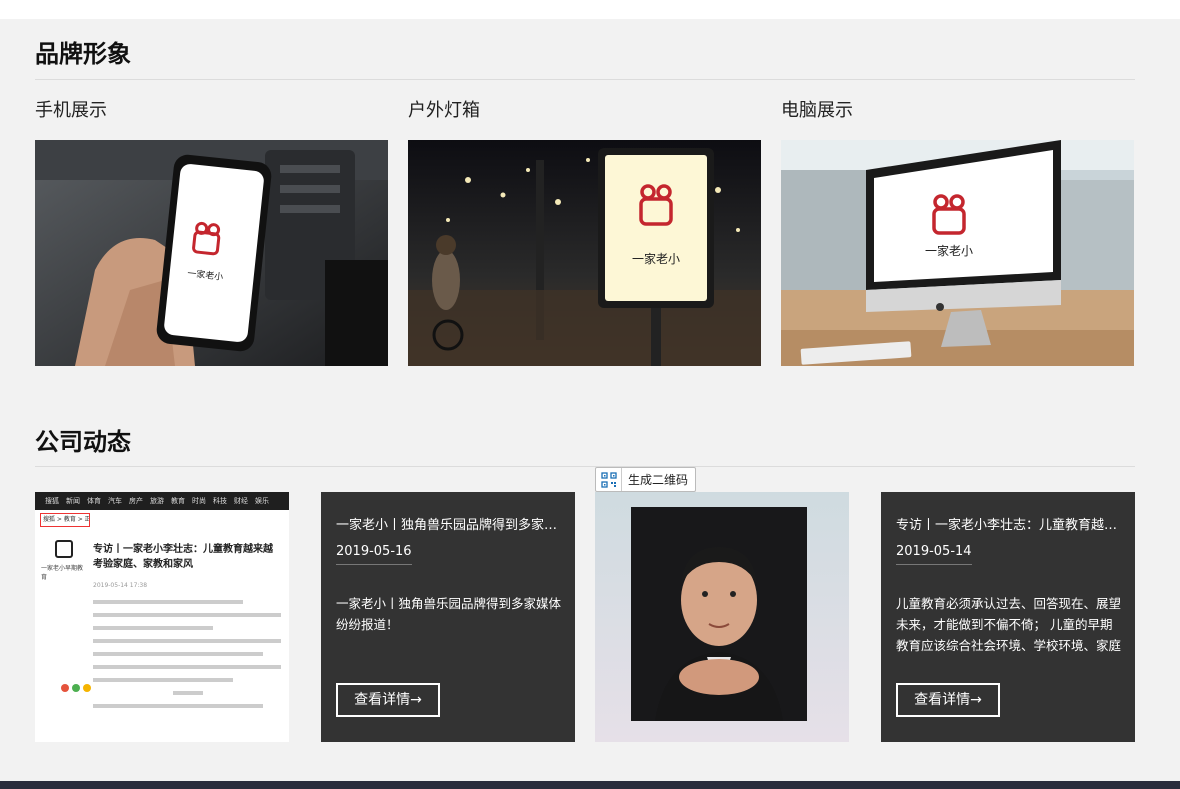 The height and width of the screenshot is (789, 1180). I want to click on qr-code-icon, so click(609, 479).